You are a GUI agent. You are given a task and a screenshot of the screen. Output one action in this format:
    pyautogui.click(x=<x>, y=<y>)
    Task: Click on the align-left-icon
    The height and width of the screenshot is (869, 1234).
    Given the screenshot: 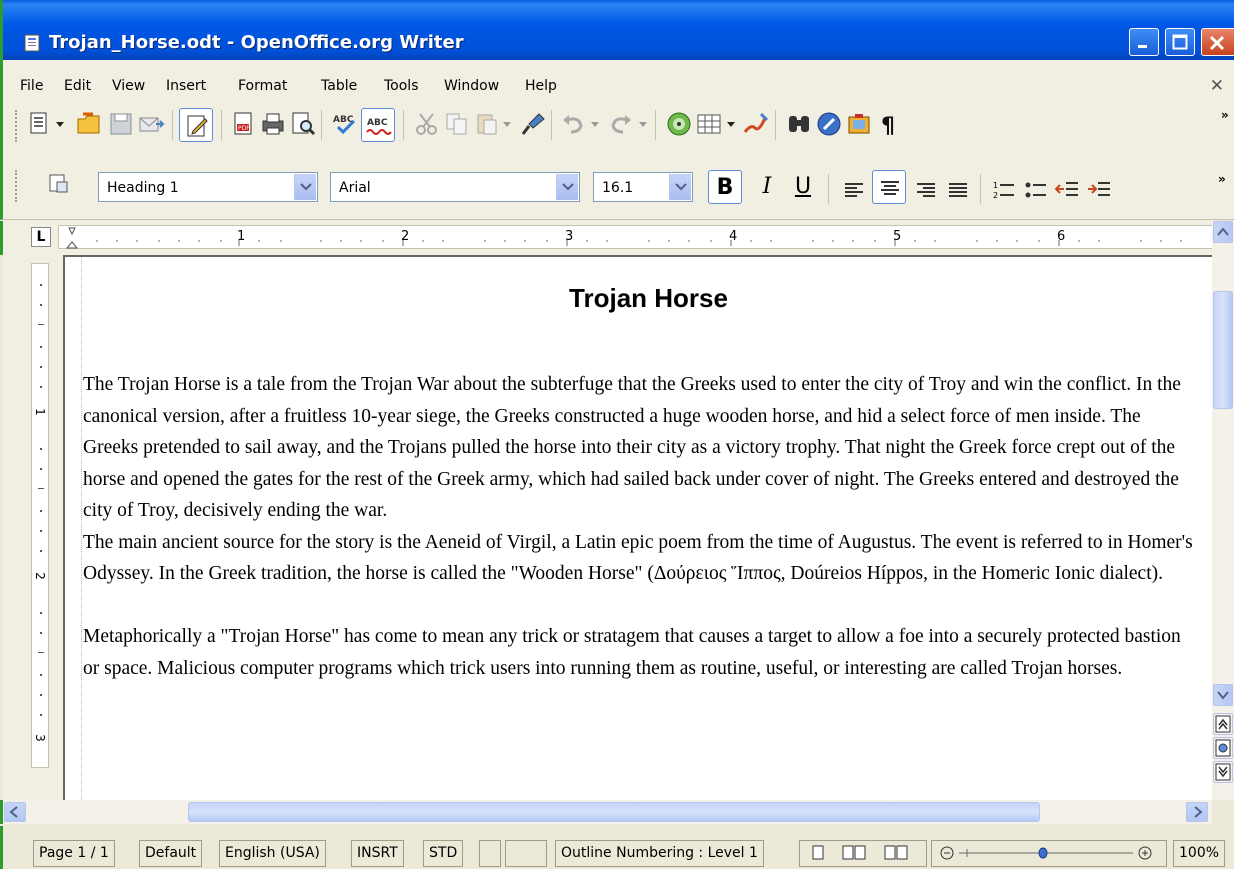 What is the action you would take?
    pyautogui.click(x=854, y=190)
    